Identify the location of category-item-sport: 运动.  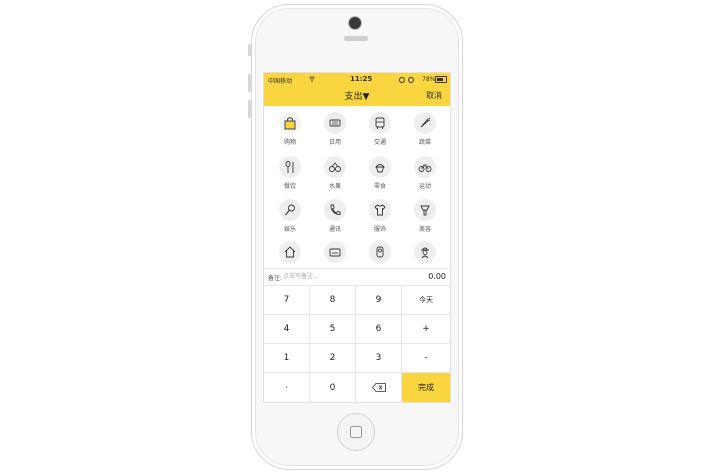
(425, 177).